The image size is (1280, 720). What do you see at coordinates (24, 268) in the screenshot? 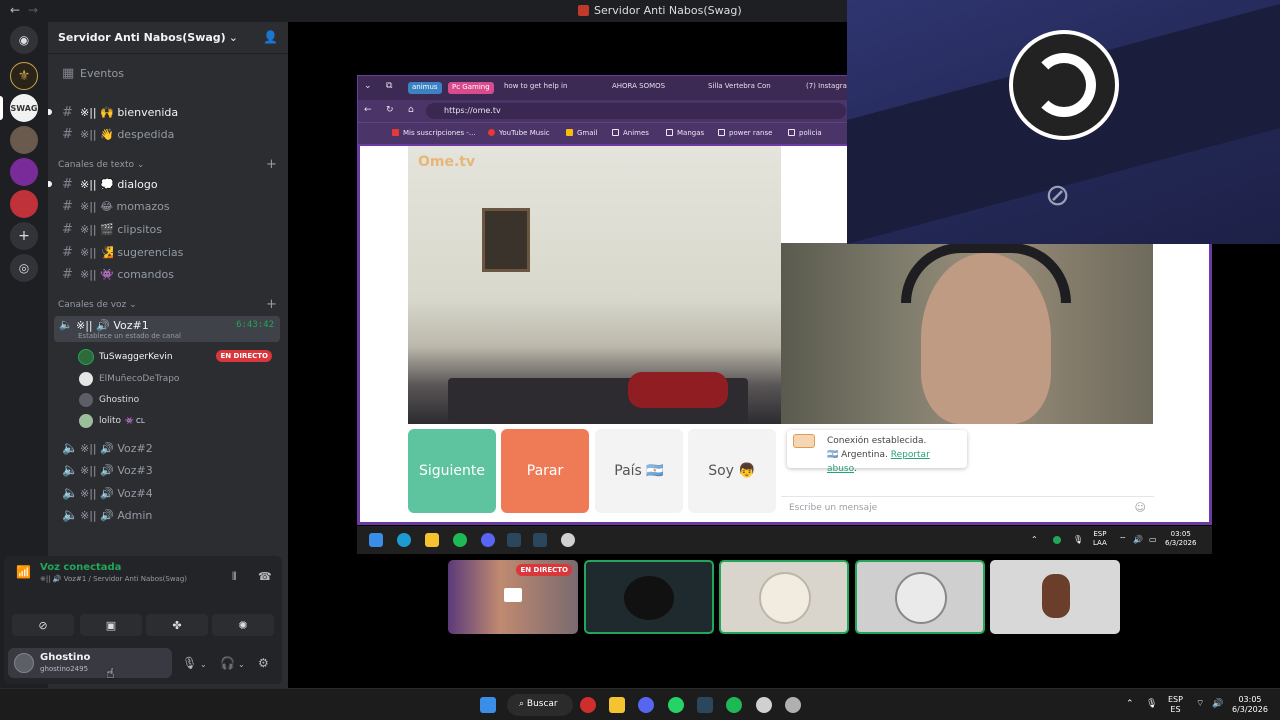
I see `explore-icon: ◎` at bounding box center [24, 268].